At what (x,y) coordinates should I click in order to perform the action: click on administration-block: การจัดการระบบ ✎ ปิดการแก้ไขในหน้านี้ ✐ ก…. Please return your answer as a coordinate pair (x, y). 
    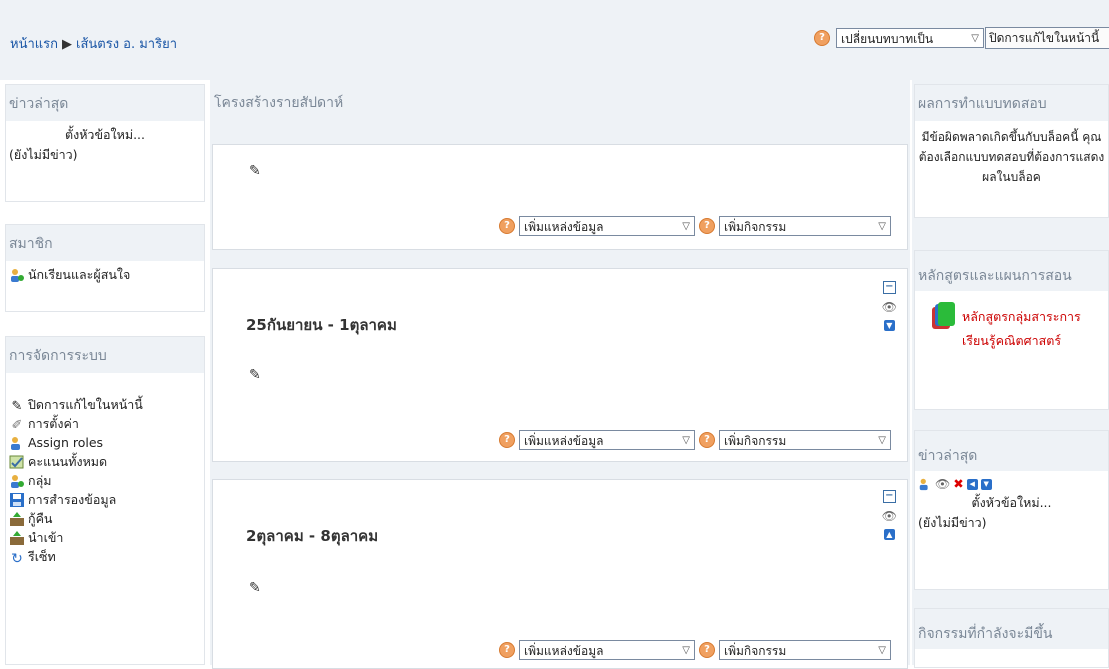
    Looking at the image, I should click on (105, 500).